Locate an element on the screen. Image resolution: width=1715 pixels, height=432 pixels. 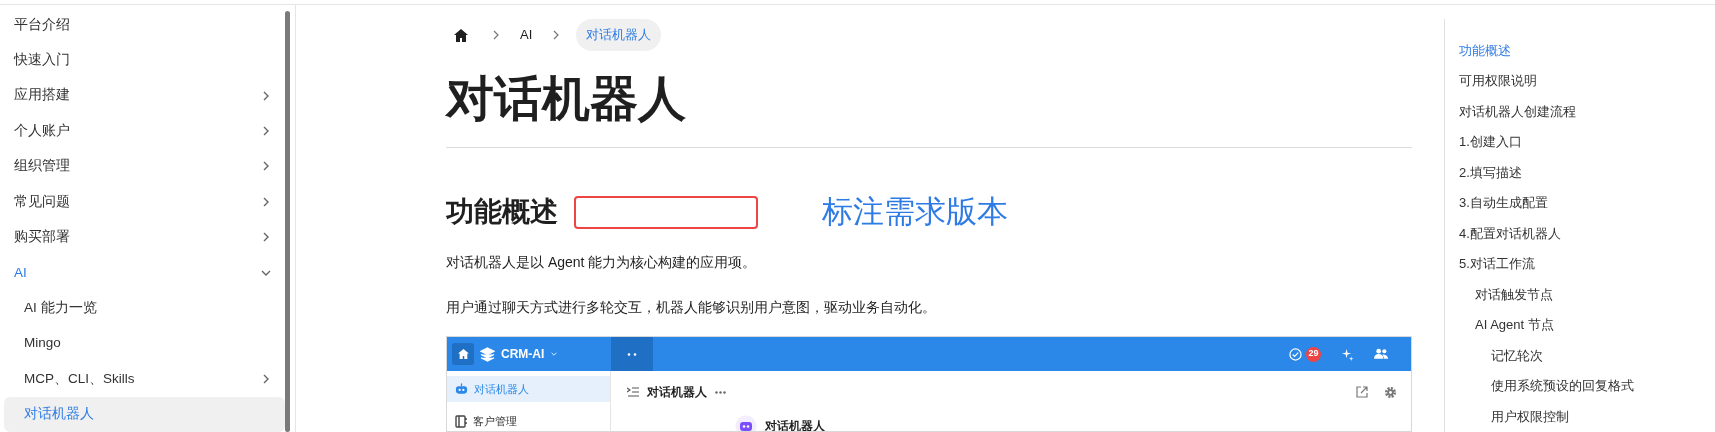
sidebar-item: 购买部署 is located at coordinates (144, 237).